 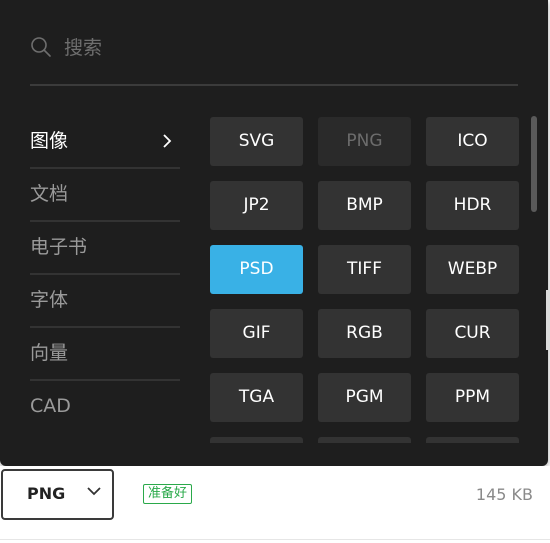 What do you see at coordinates (364, 333) in the screenshot?
I see `format-button-rgb: RGB` at bounding box center [364, 333].